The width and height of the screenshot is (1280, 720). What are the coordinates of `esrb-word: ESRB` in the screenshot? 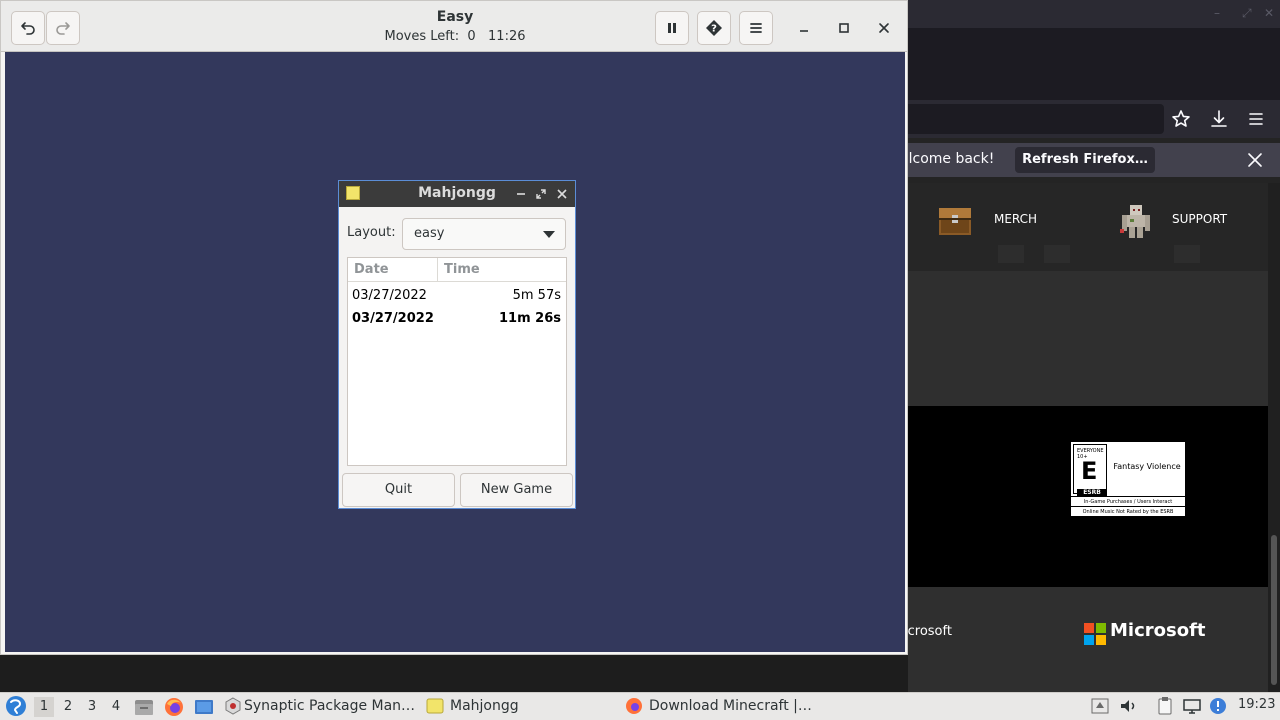 It's located at (1092, 492).